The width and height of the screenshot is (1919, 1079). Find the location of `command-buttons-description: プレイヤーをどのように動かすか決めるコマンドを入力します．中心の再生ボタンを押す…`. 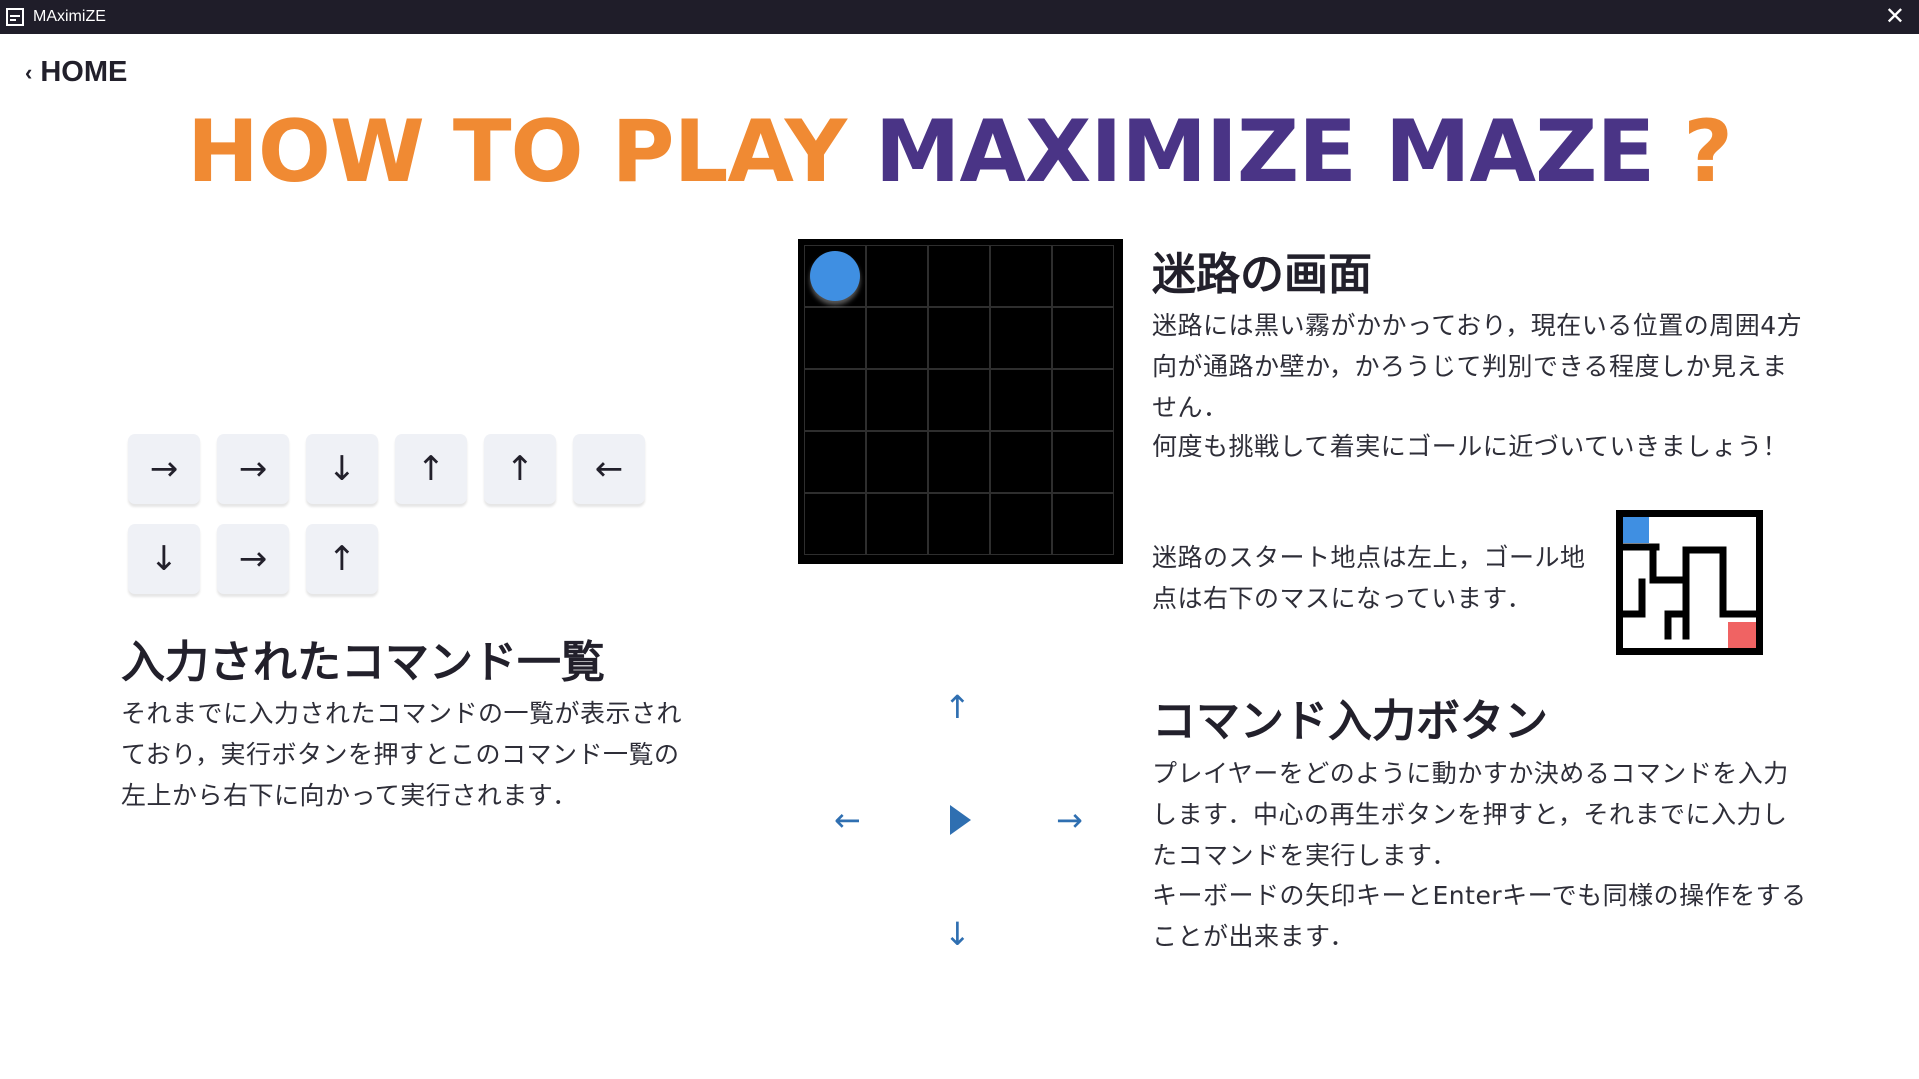

command-buttons-description: プレイヤーをどのように動かすか決めるコマンドを入力します．中心の再生ボタンを押す… is located at coordinates (1470, 814).